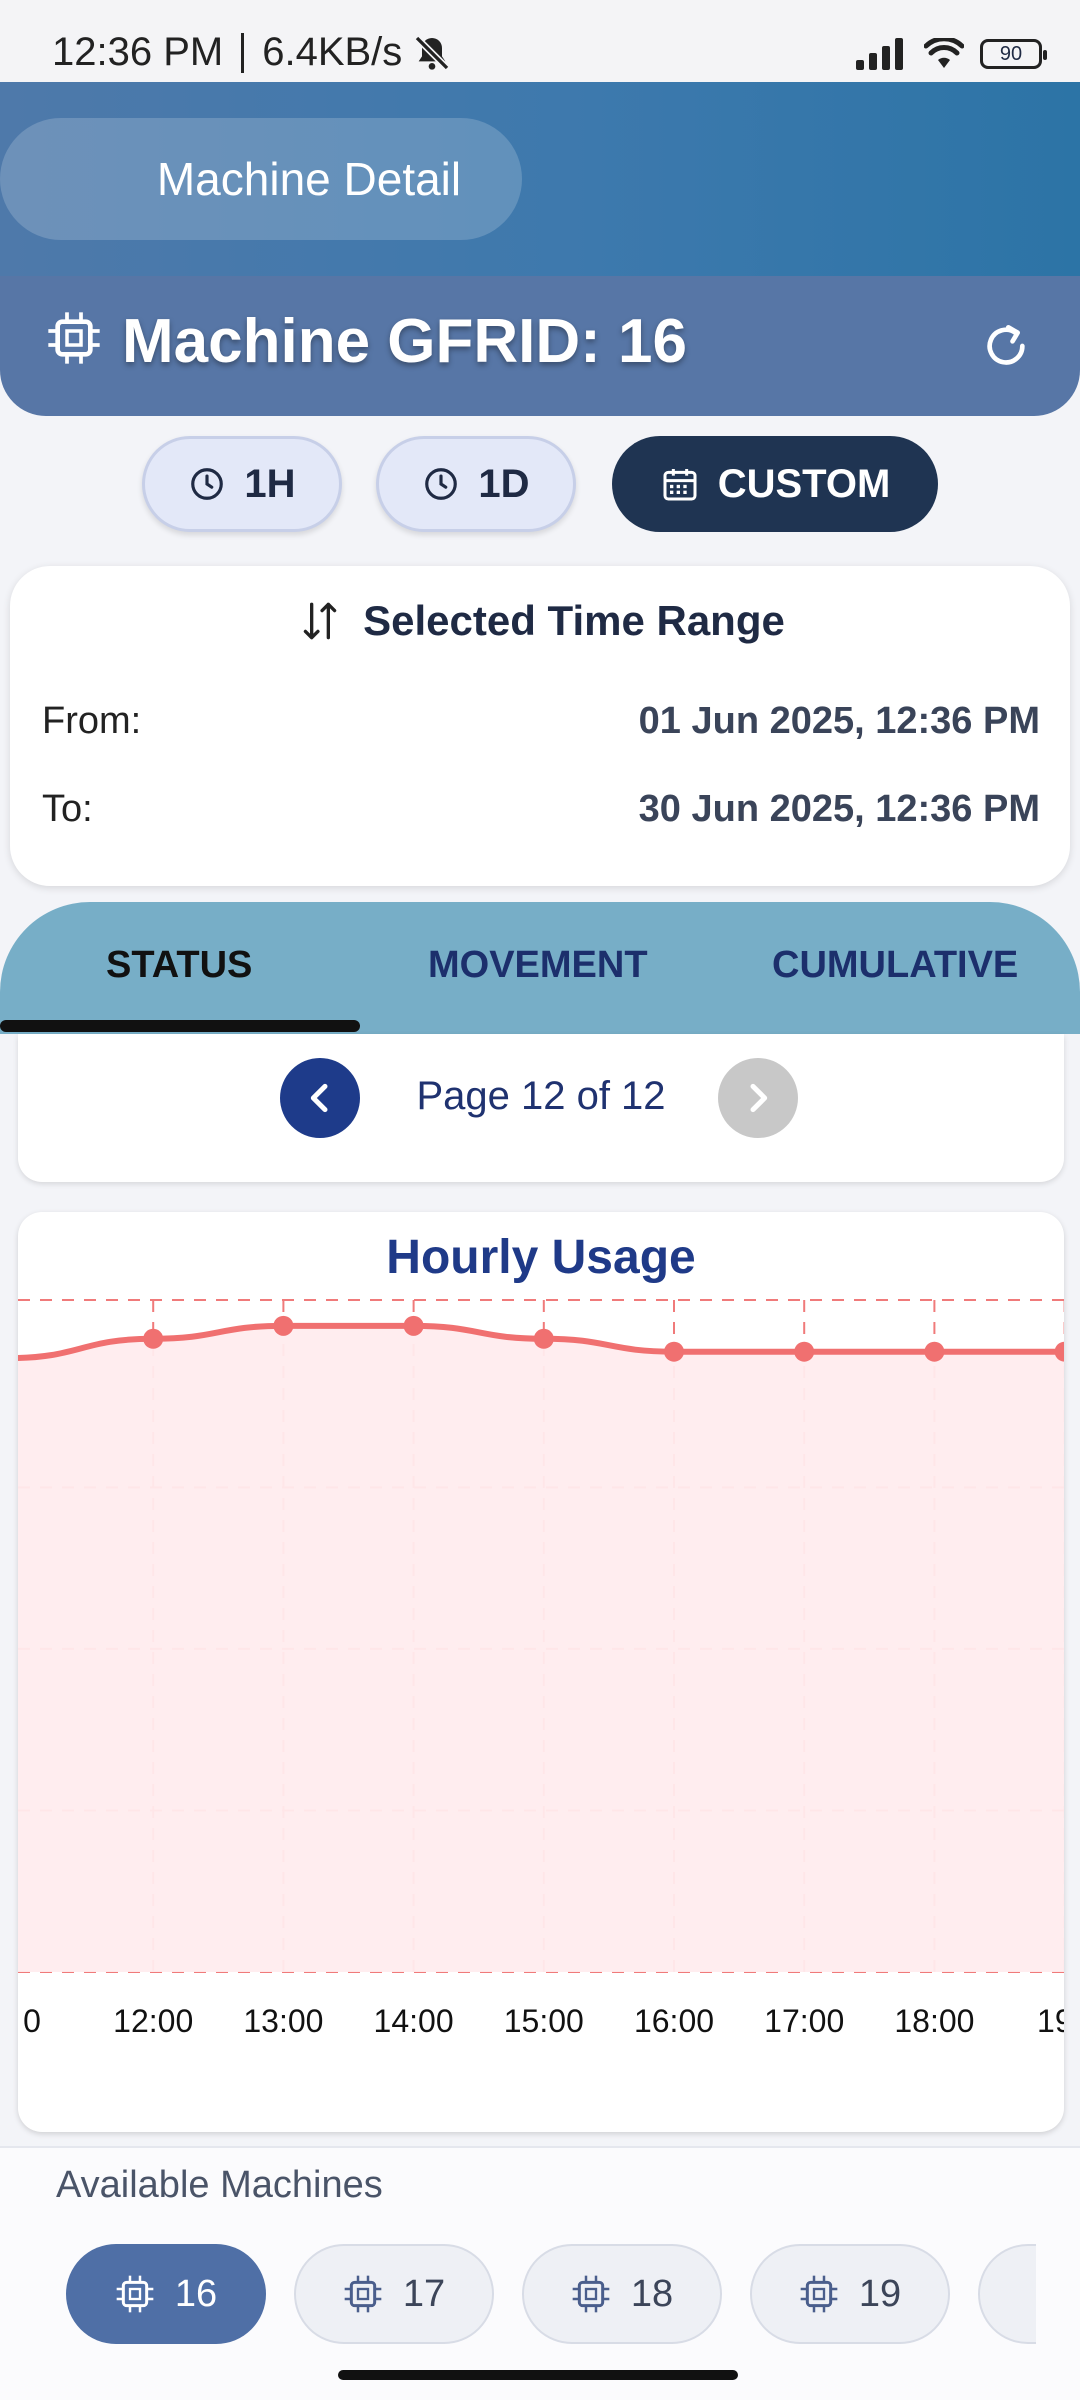 The image size is (1080, 2400). I want to click on from-row: From: 01 Jun 2025, 12:36 PM, so click(541, 721).